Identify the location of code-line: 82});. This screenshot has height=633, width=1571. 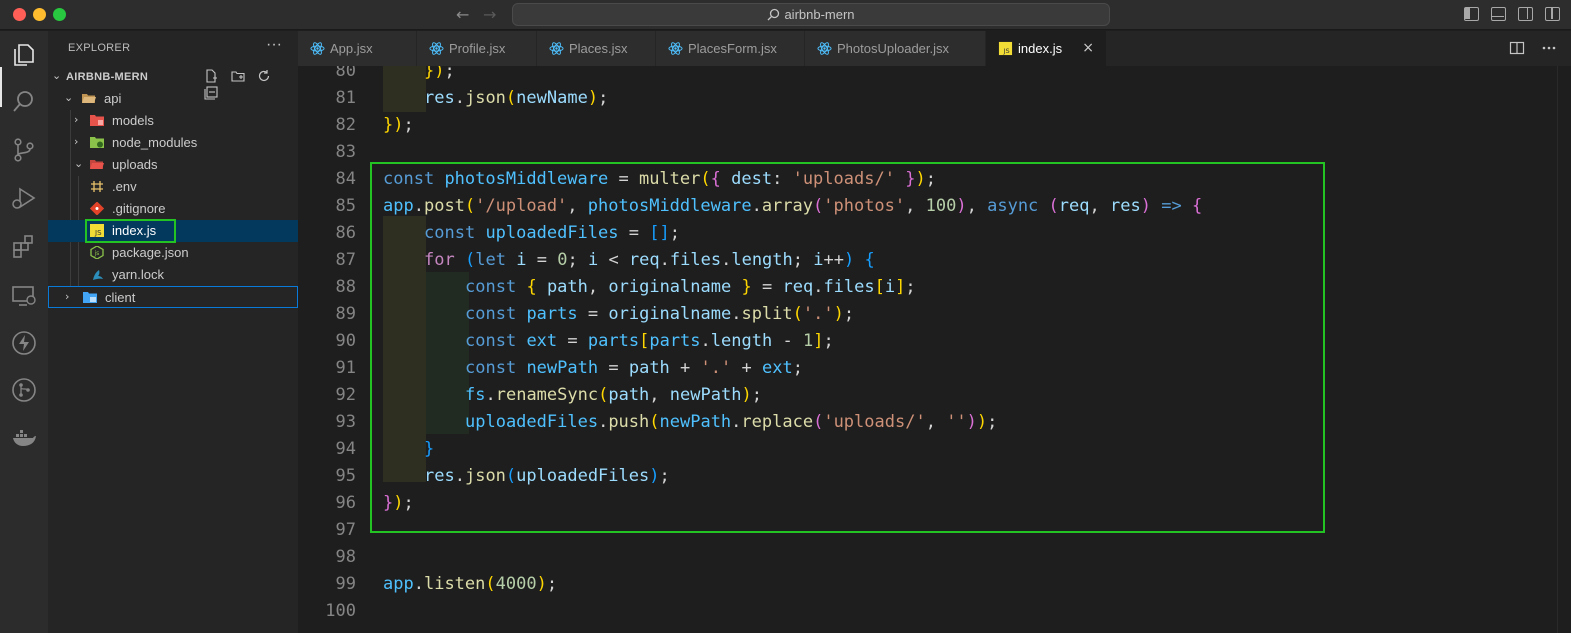
(934, 125).